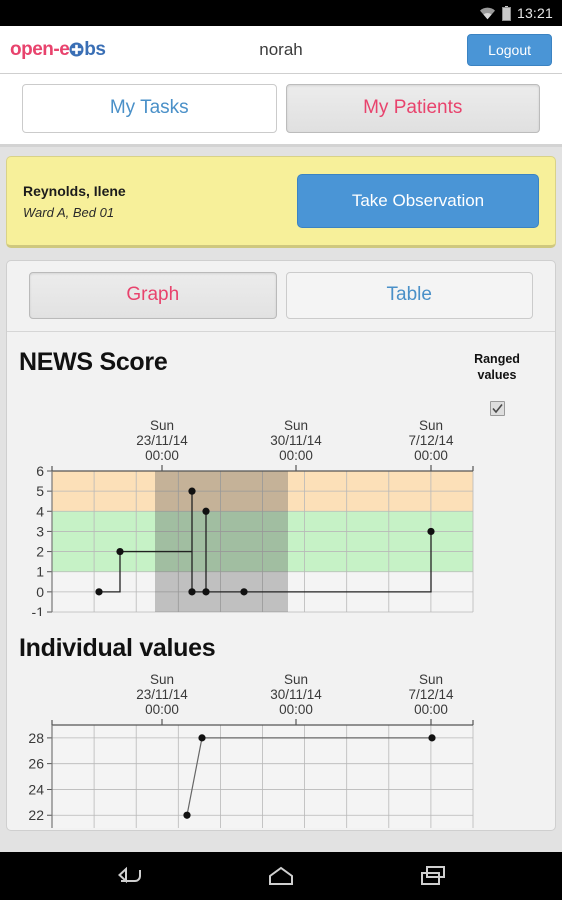 The width and height of the screenshot is (562, 900). What do you see at coordinates (418, 201) in the screenshot?
I see `take-observation-button: Take Observation` at bounding box center [418, 201].